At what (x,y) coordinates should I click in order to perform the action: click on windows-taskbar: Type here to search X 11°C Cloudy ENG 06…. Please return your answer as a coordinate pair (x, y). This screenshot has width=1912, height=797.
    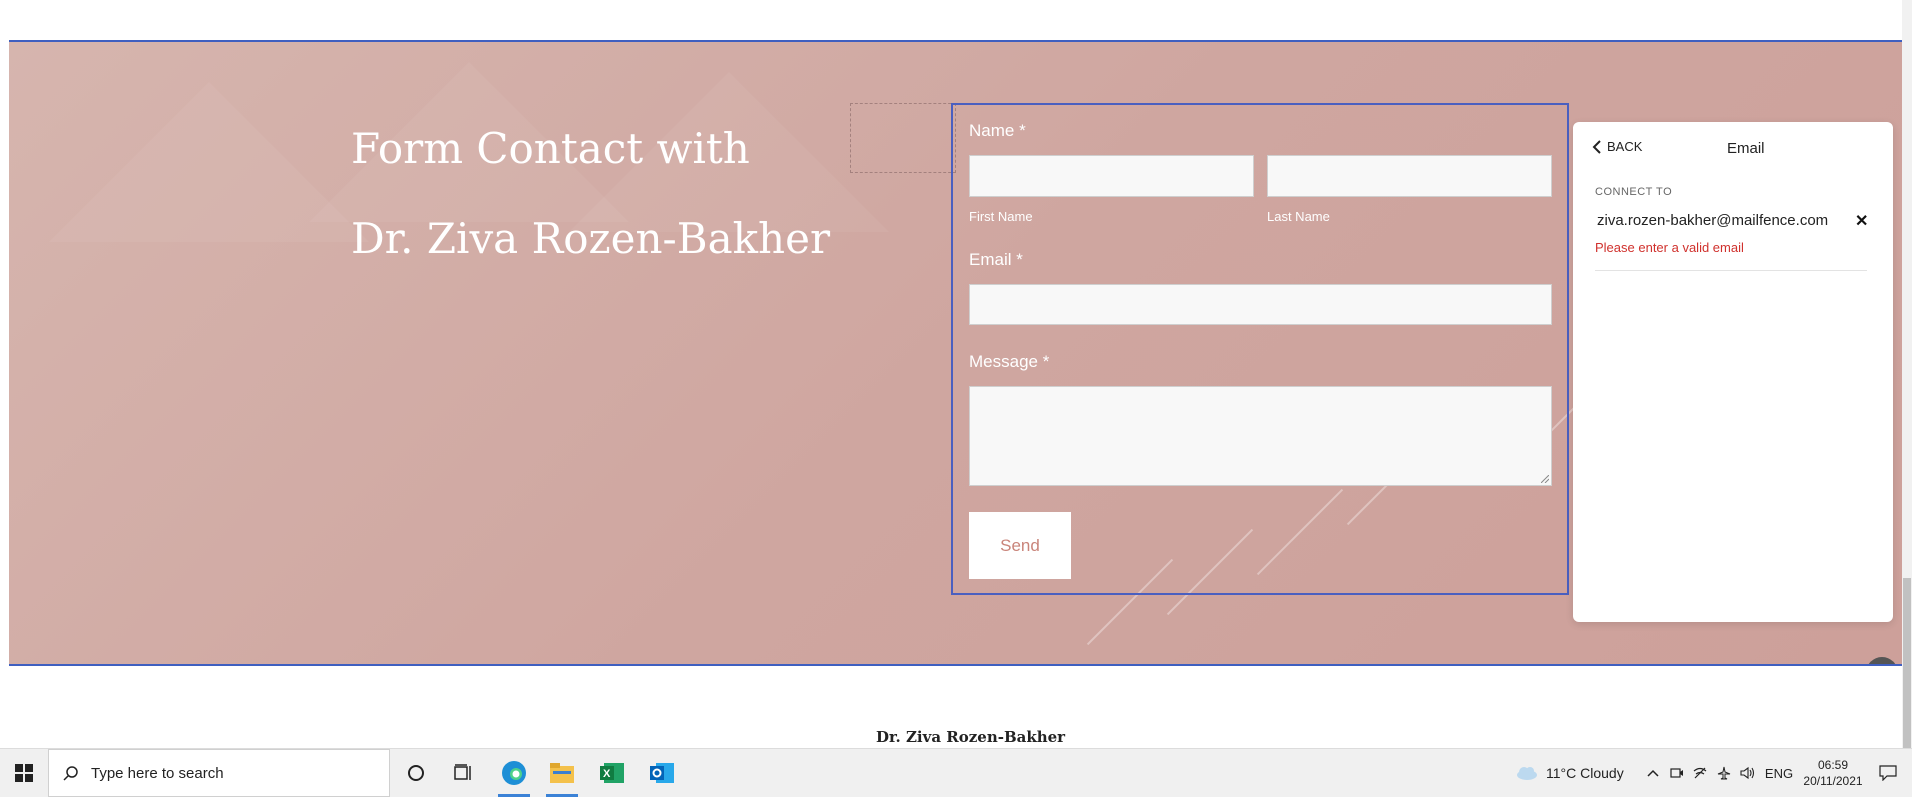
    Looking at the image, I should click on (956, 772).